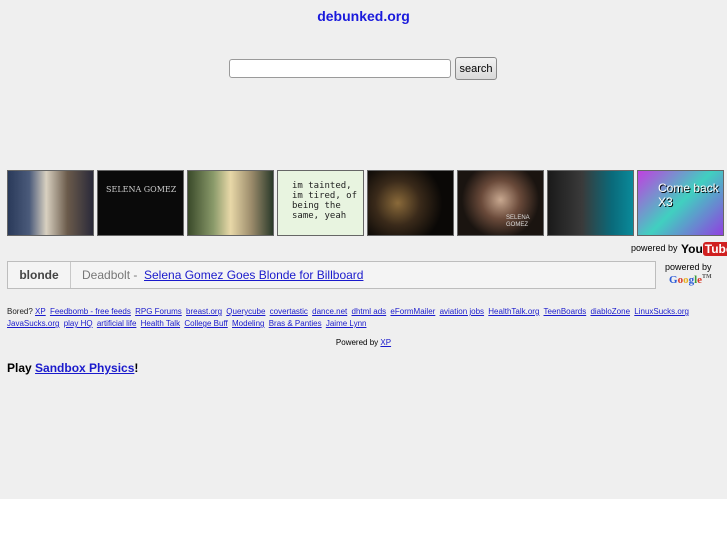  What do you see at coordinates (248, 323) in the screenshot?
I see `partner-link: Modeling` at bounding box center [248, 323].